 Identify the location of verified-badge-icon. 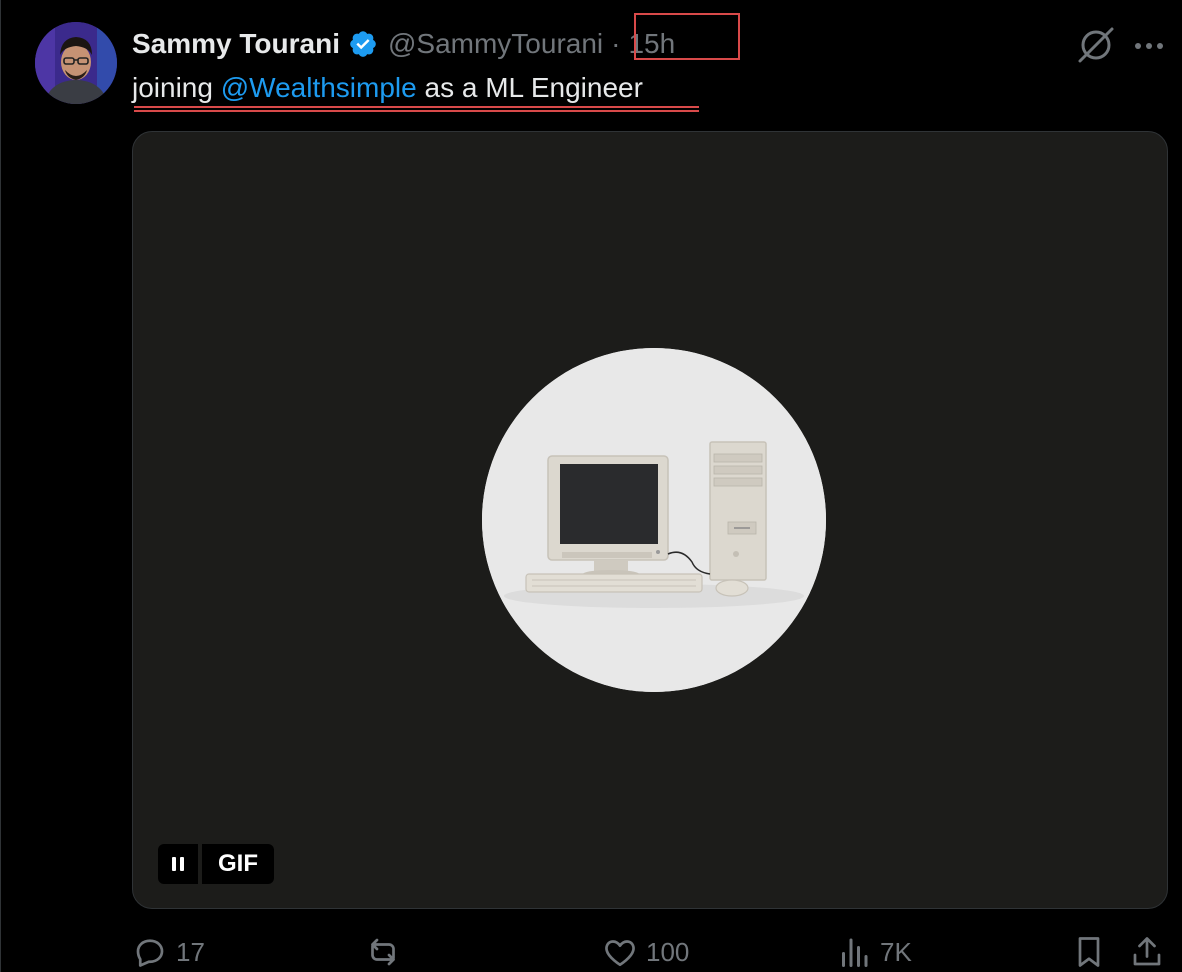
(363, 44).